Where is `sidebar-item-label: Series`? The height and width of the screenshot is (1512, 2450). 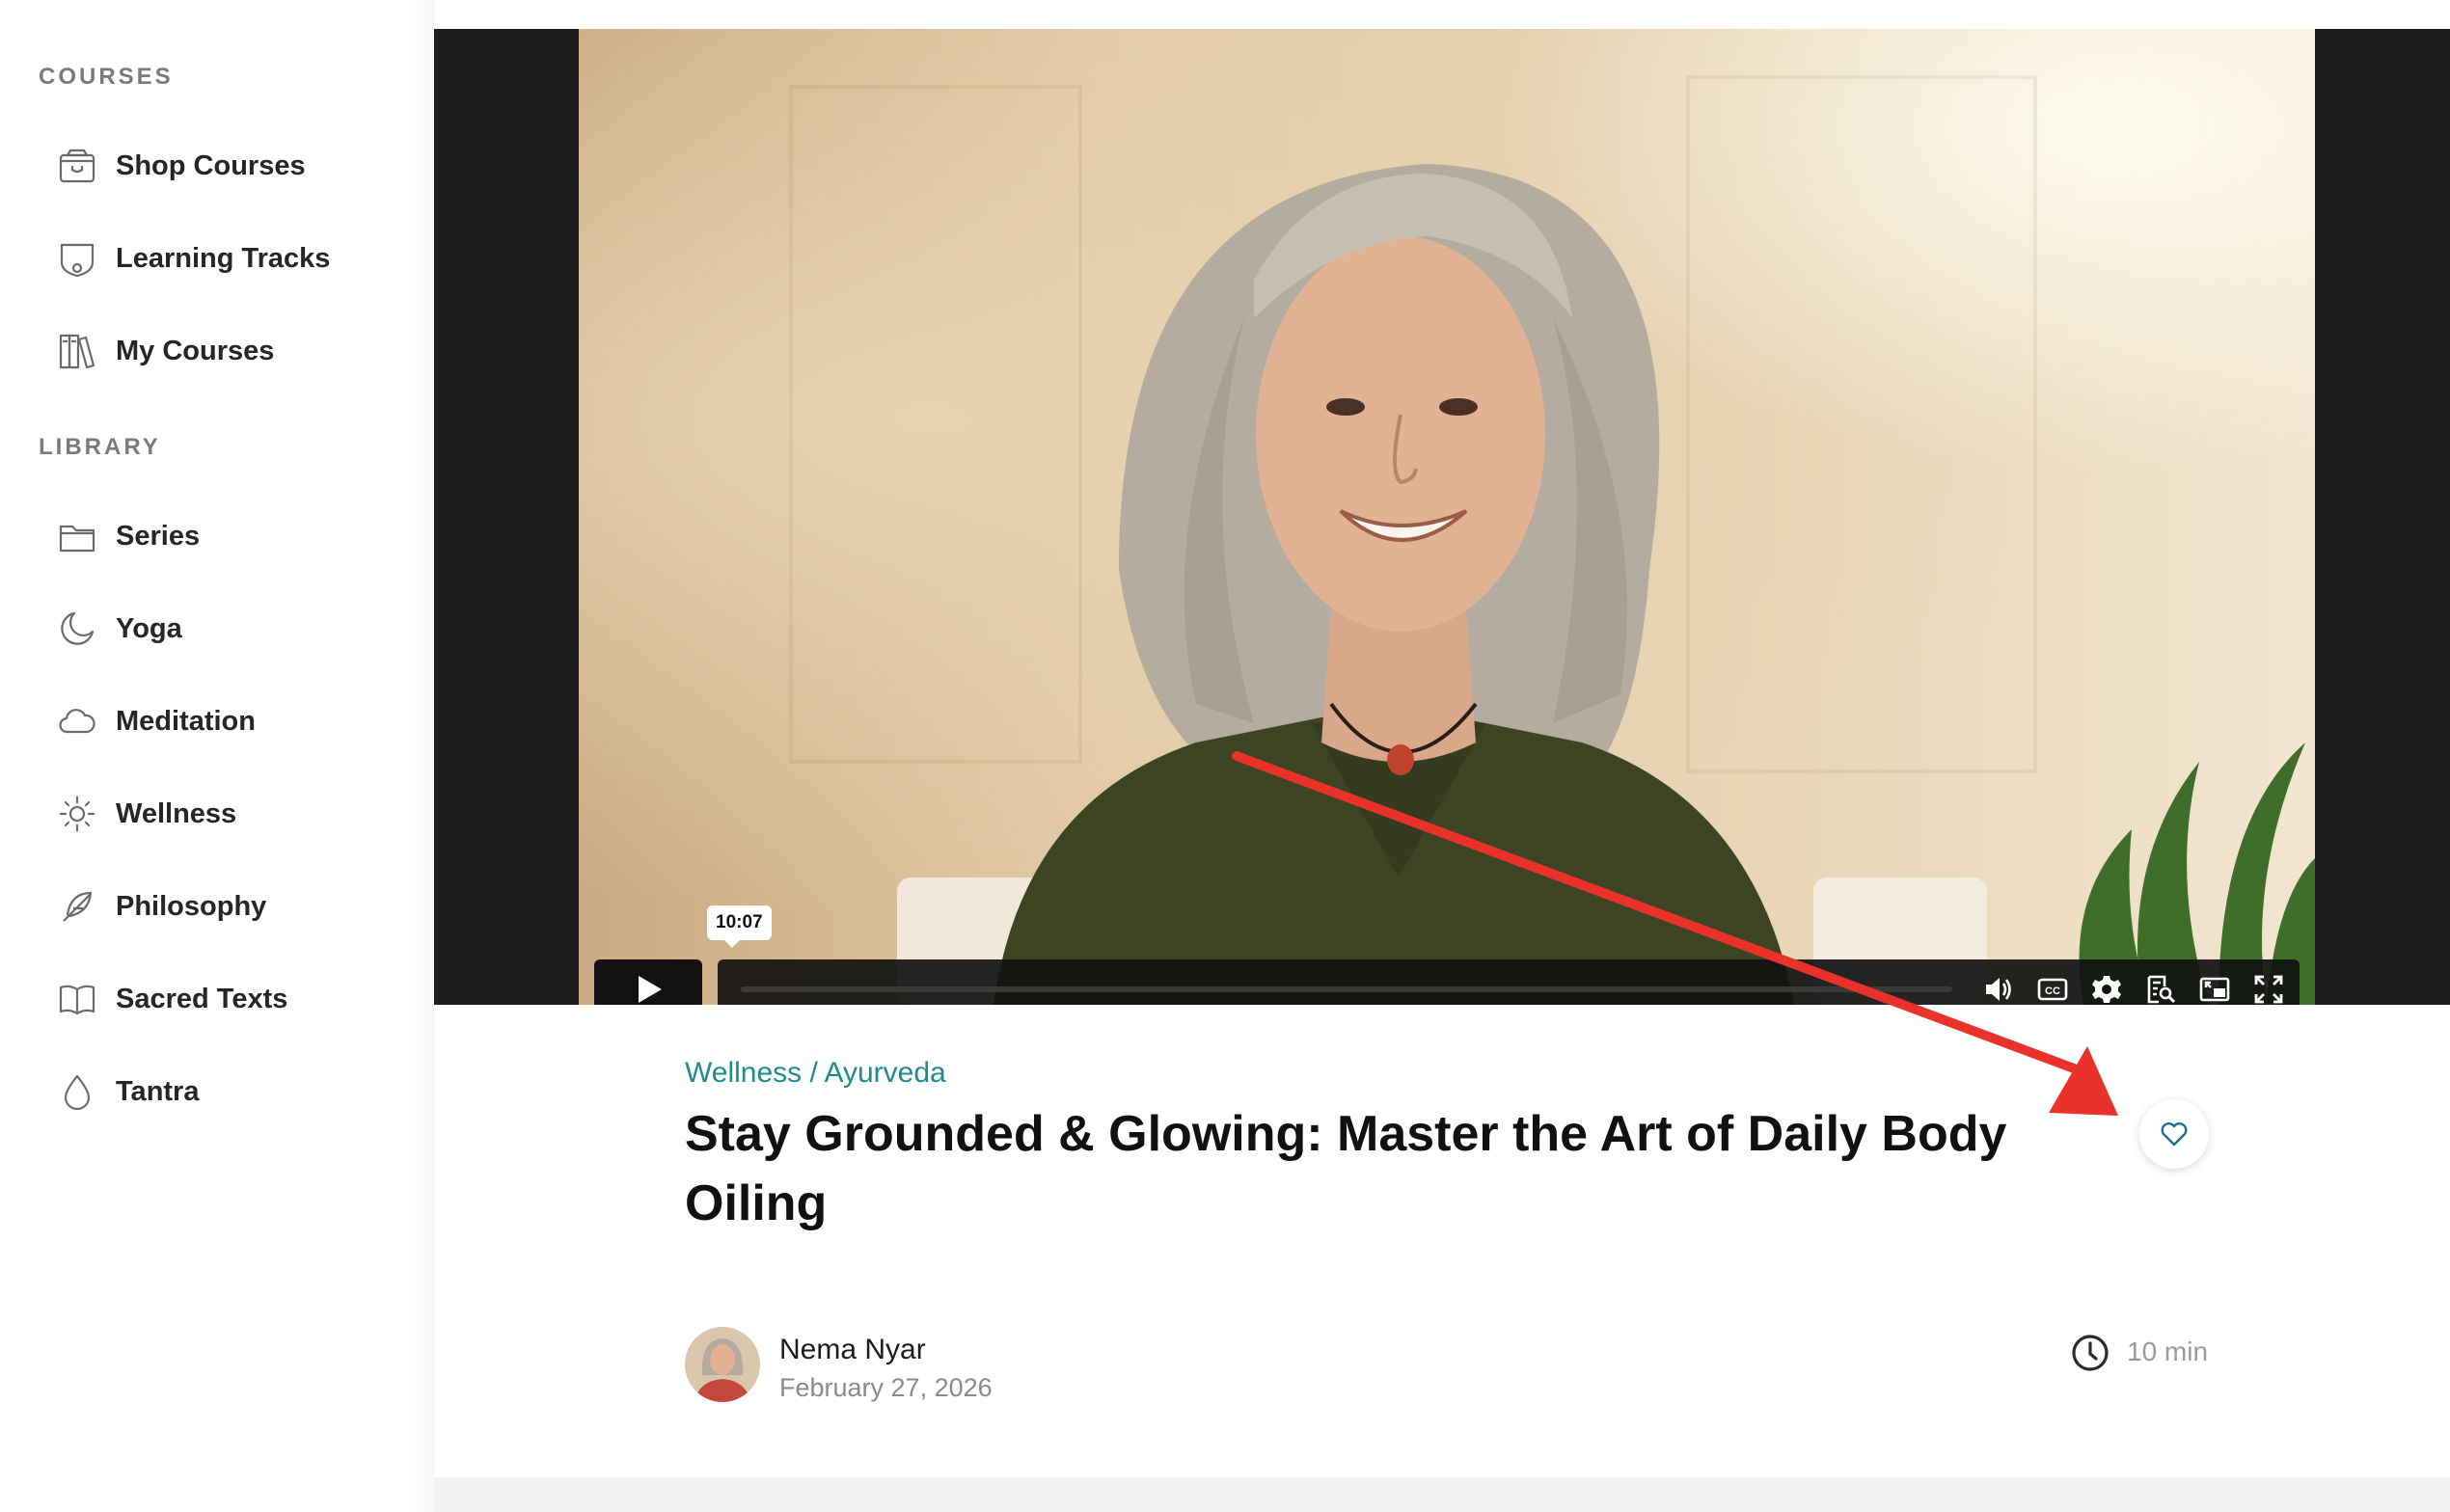 sidebar-item-label: Series is located at coordinates (158, 536).